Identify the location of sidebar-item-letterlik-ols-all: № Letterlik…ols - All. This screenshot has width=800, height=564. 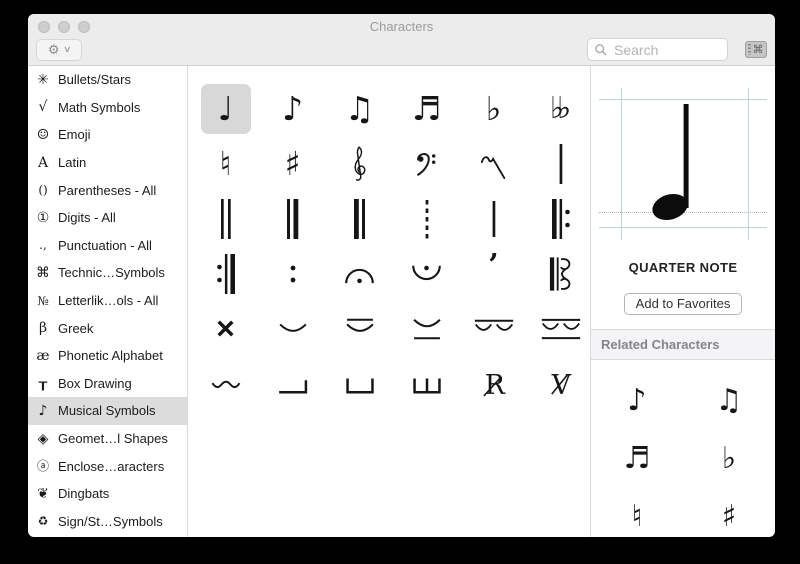
(107, 301).